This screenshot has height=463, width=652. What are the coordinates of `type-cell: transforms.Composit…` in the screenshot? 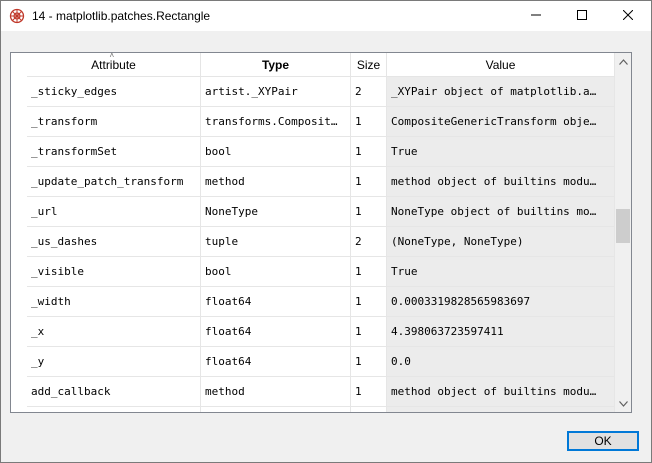 It's located at (276, 121).